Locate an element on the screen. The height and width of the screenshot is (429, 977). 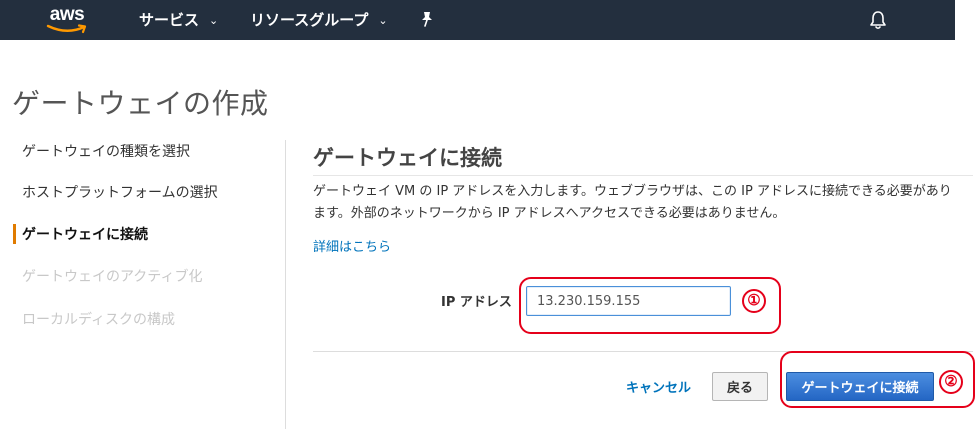
nav-resource-groups-menu: リソースグループ ⌄ is located at coordinates (319, 20).